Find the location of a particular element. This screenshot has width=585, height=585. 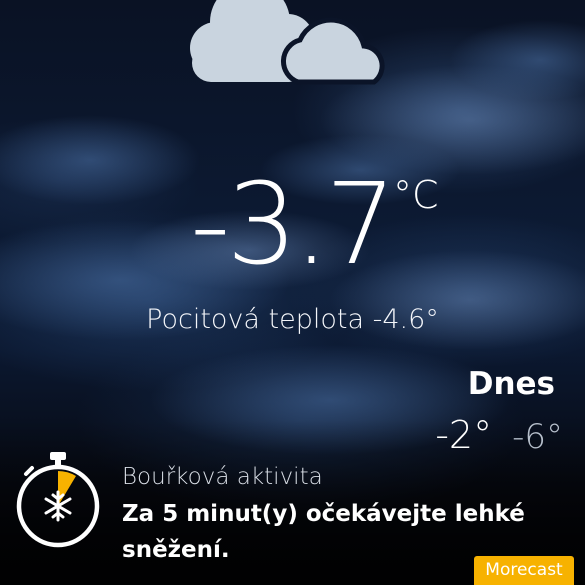

cloudy-icon is located at coordinates (287, 42).